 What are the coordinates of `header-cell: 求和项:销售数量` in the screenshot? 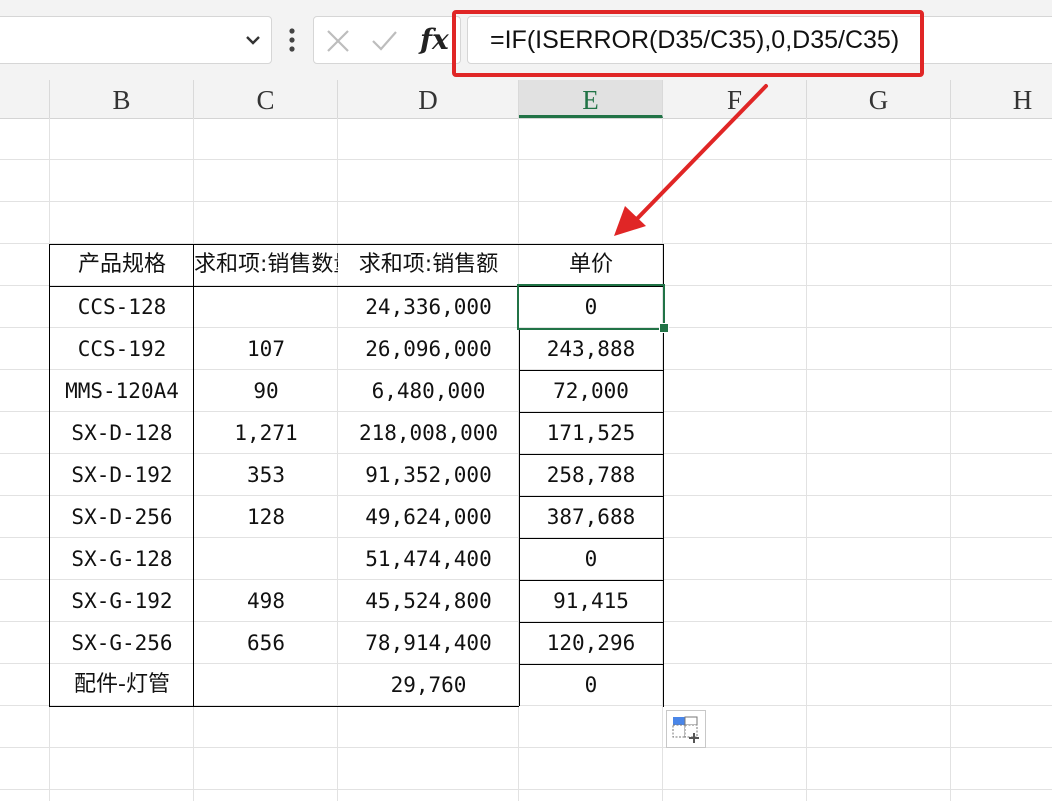 It's located at (266, 265).